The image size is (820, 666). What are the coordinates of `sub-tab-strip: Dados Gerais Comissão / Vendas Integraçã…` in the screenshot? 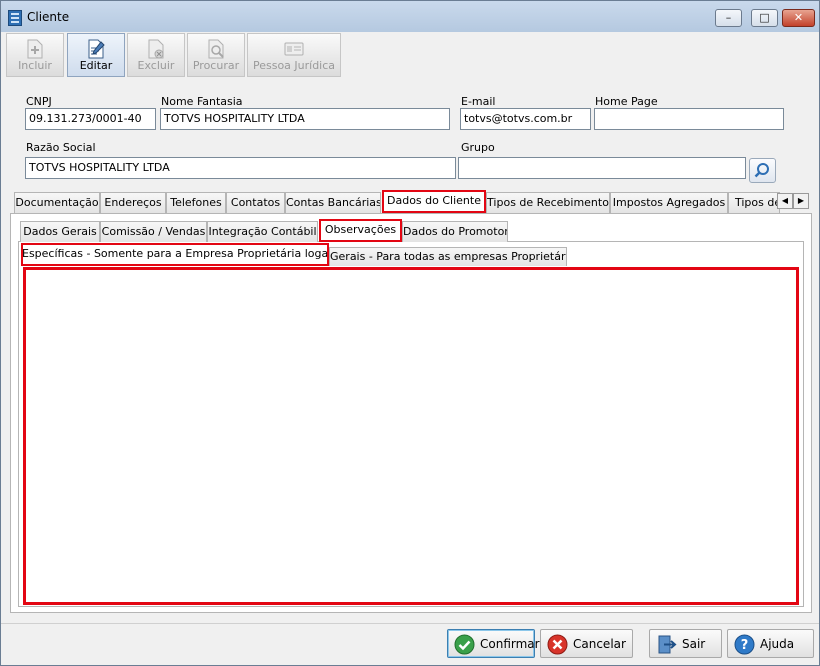 It's located at (408, 231).